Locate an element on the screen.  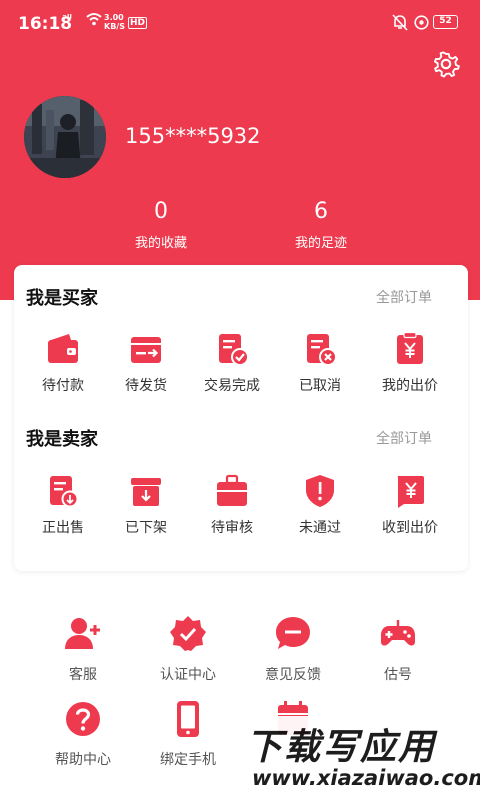
wallet-icon is located at coordinates (63, 348).